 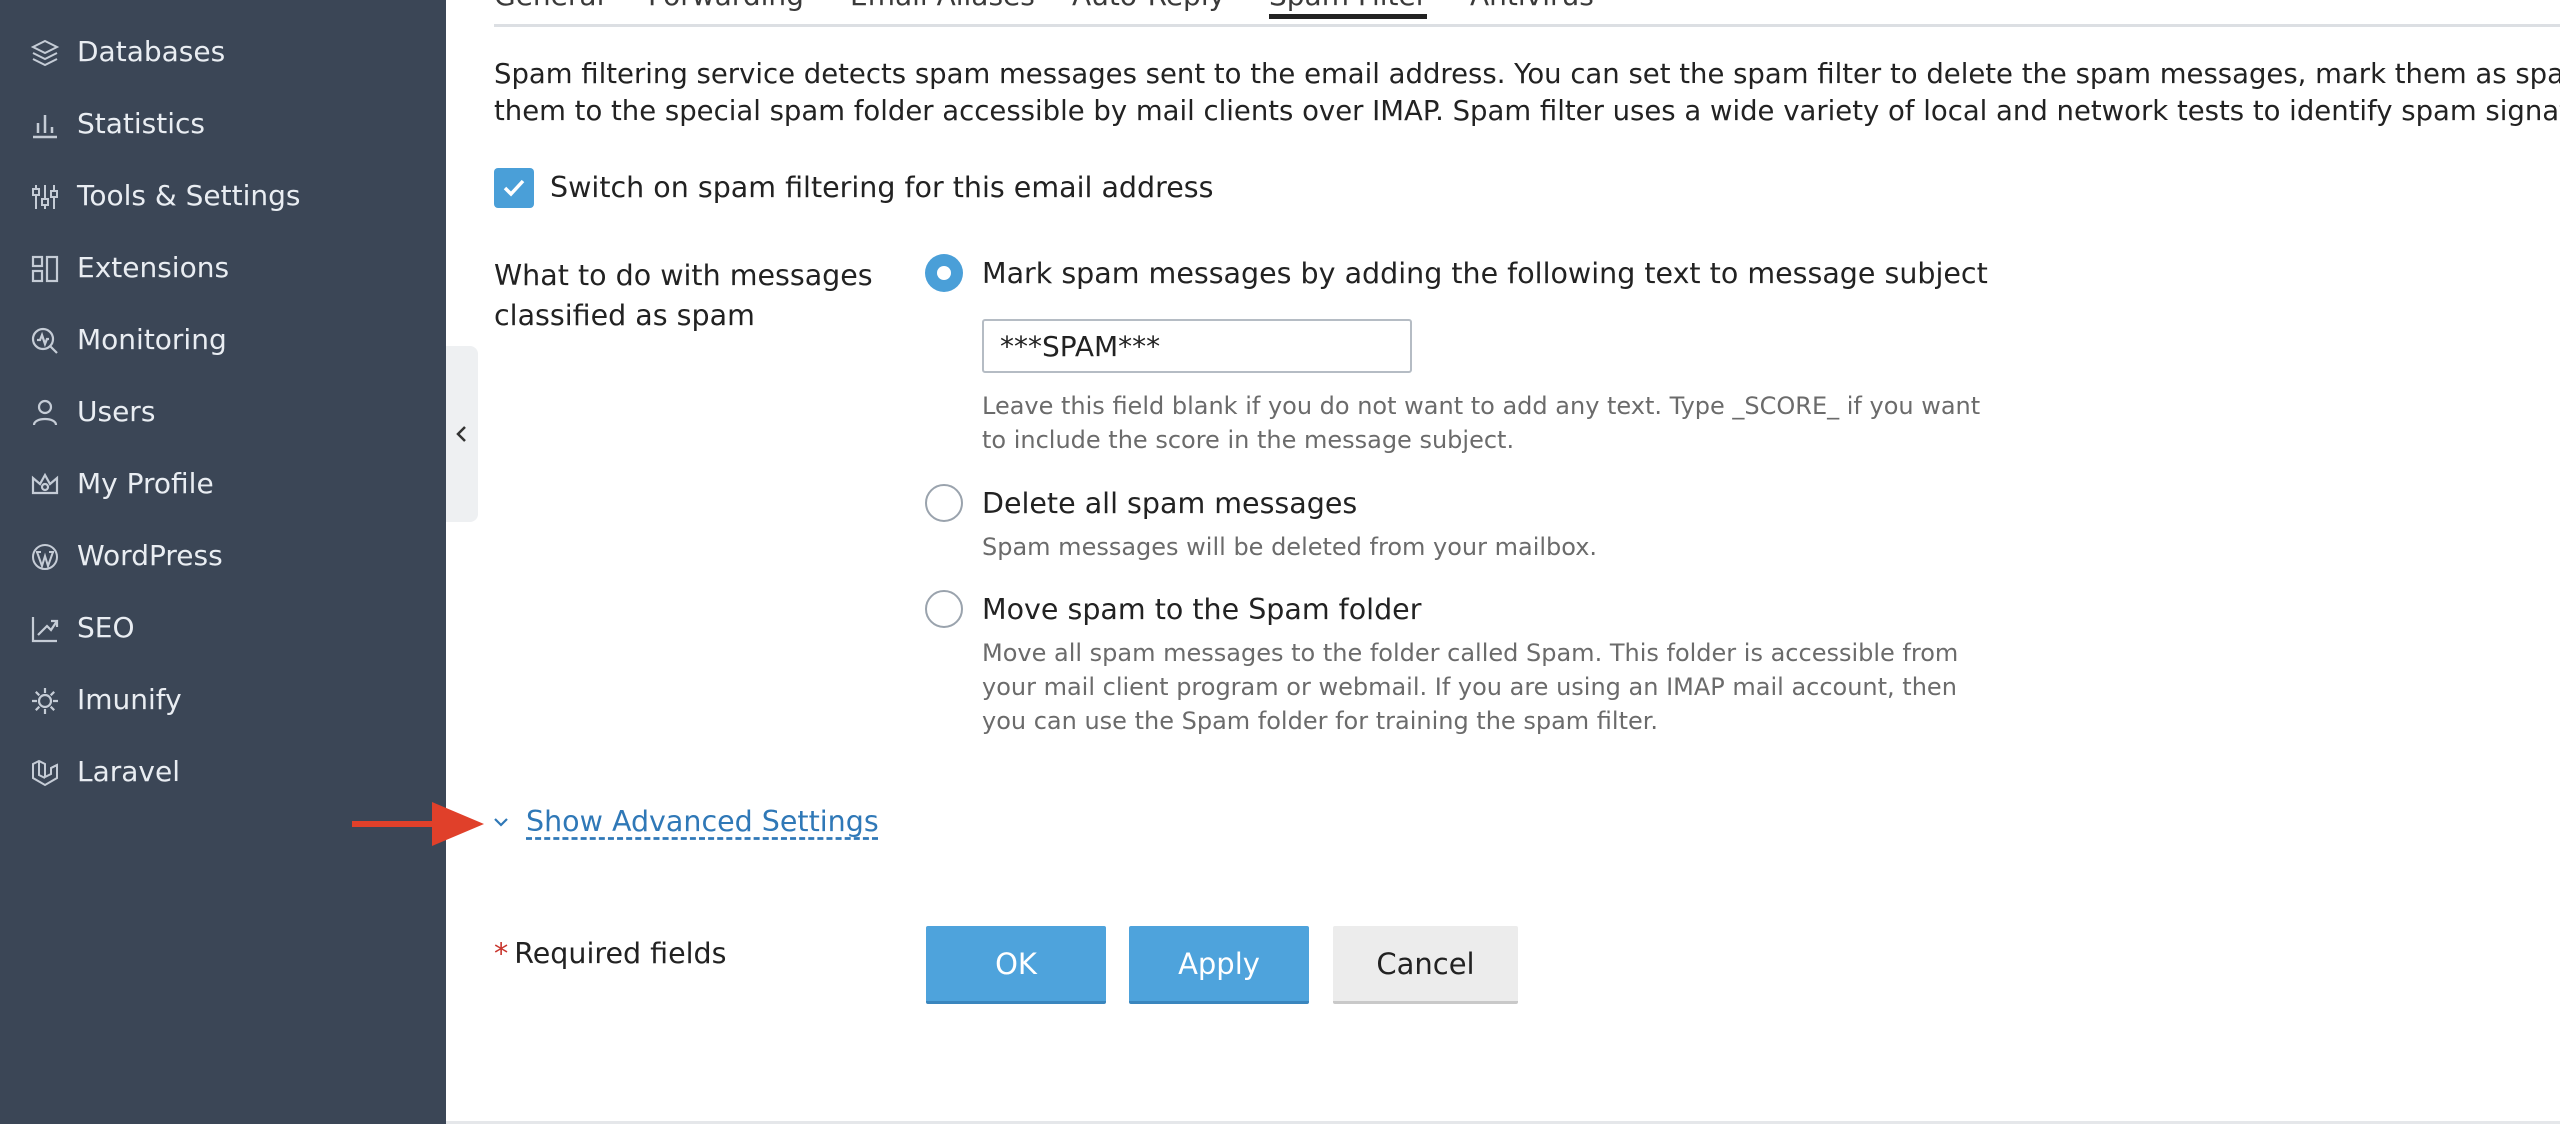 What do you see at coordinates (944, 273) in the screenshot?
I see `radio-mark-spam` at bounding box center [944, 273].